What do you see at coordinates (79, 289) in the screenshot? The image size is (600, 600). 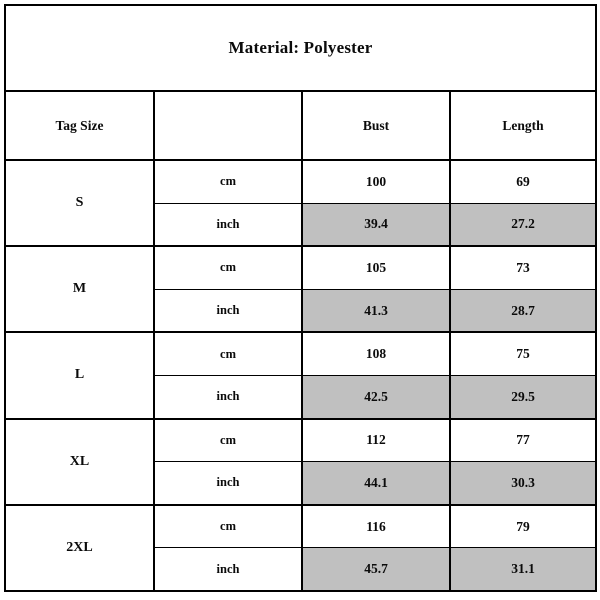 I see `tag-size-value: M` at bounding box center [79, 289].